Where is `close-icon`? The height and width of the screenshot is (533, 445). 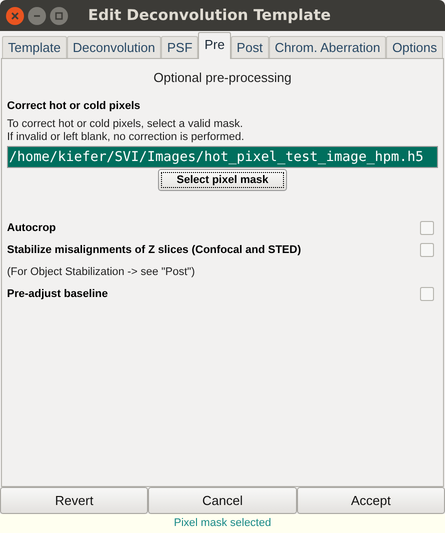
close-icon is located at coordinates (15, 15).